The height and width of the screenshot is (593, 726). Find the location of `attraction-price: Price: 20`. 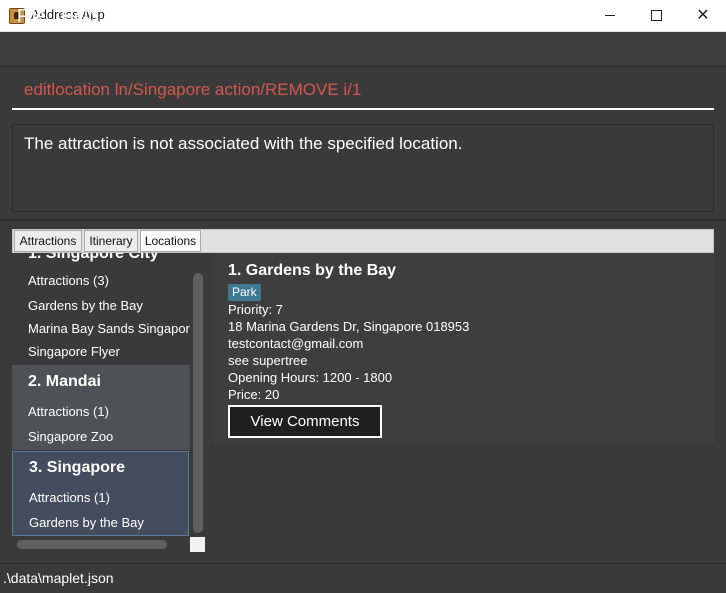

attraction-price: Price: 20 is located at coordinates (254, 394).